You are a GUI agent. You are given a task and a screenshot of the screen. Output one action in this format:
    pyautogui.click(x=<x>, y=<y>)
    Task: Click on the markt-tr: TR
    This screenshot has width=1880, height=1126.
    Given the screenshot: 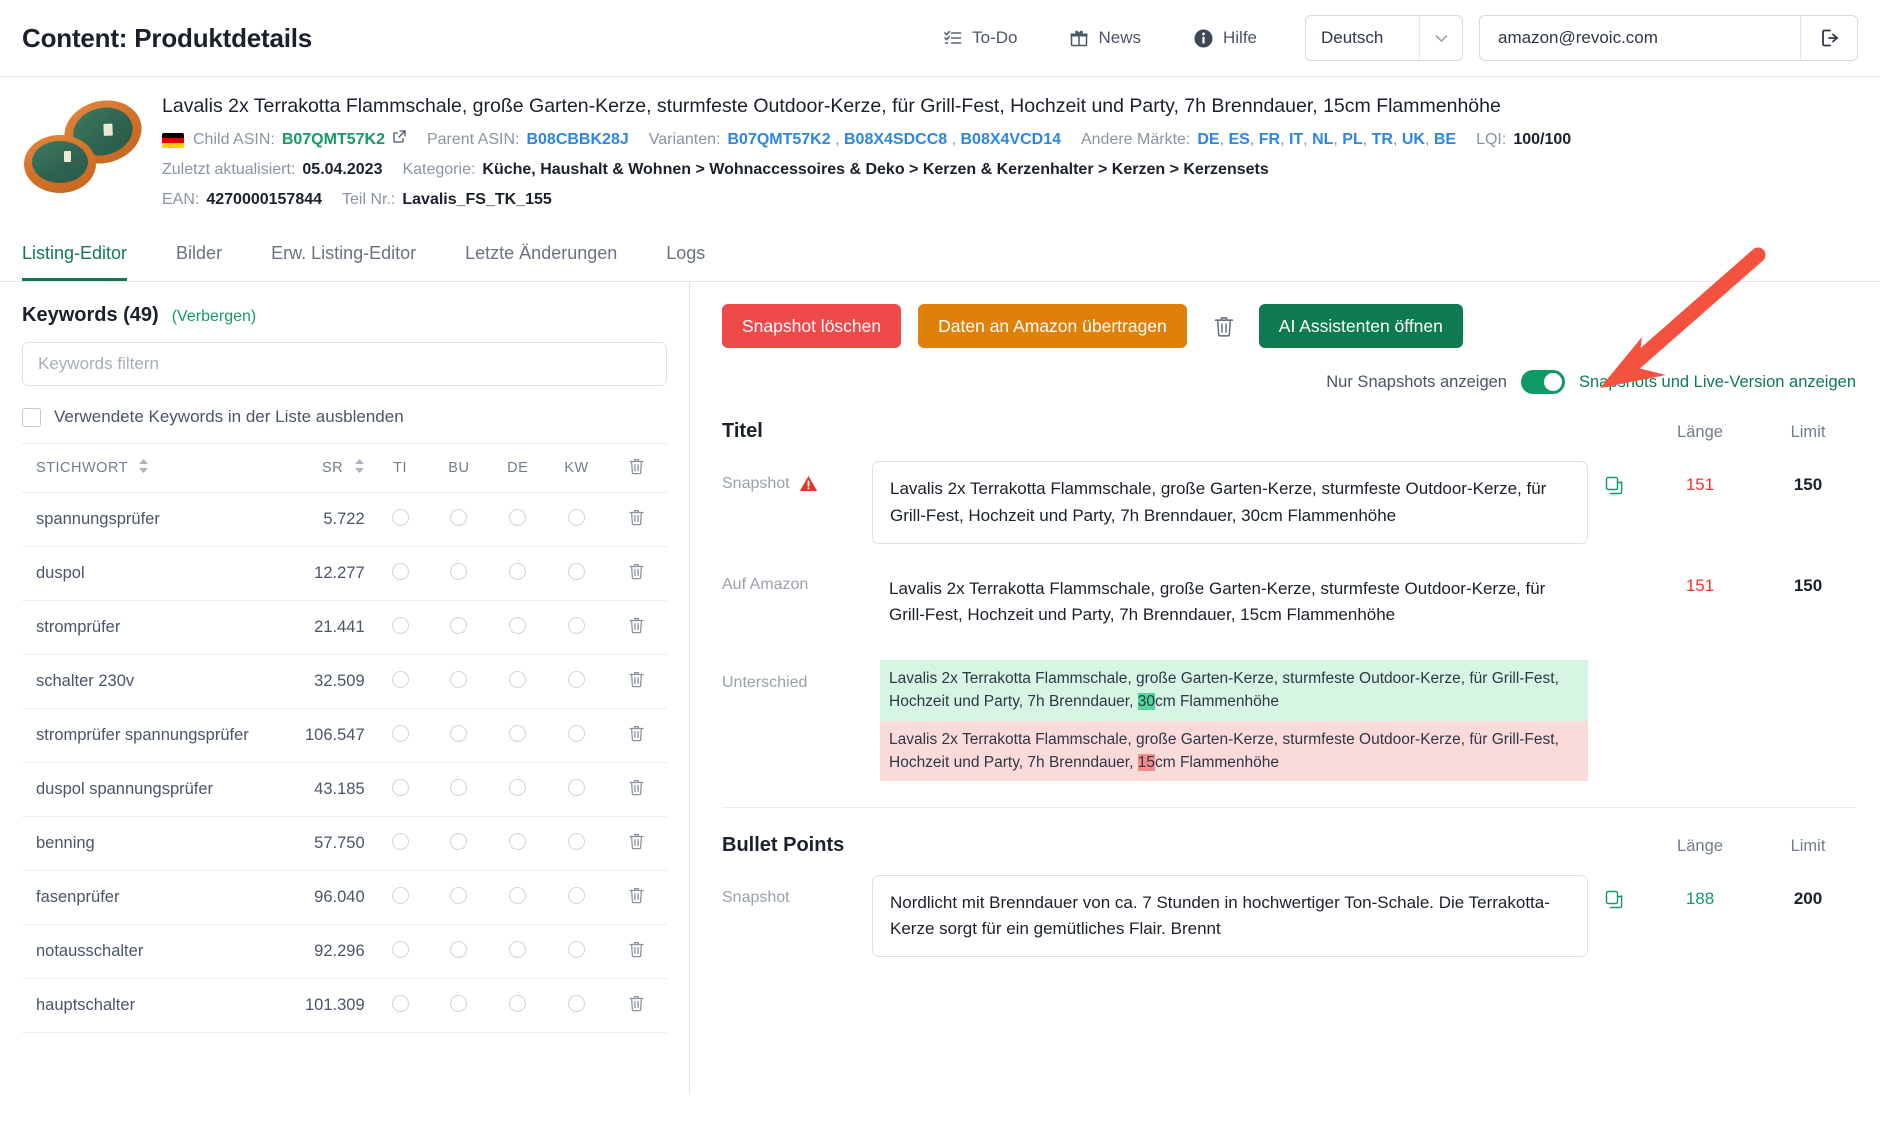 What is the action you would take?
    pyautogui.click(x=1382, y=140)
    